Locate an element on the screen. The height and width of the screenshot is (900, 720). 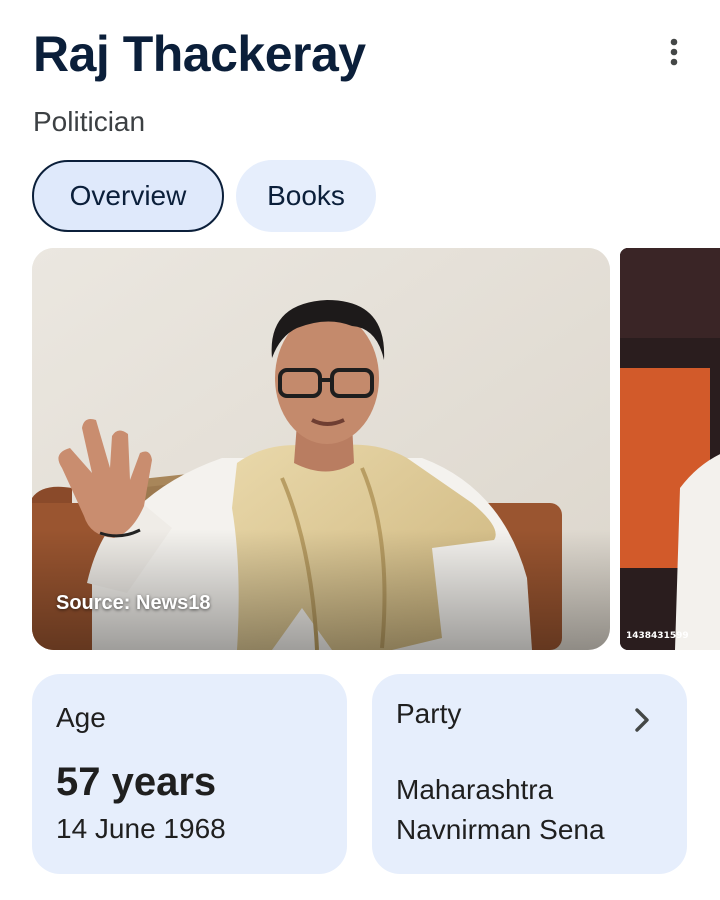
page-title: Raj Thackeray is located at coordinates (199, 54).